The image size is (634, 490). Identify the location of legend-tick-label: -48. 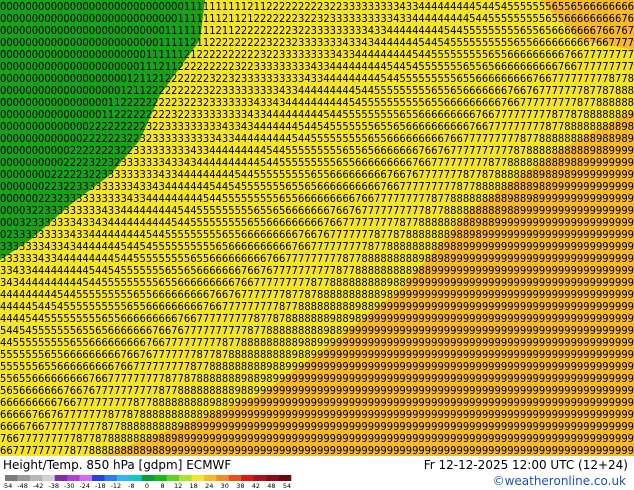
(22, 485).